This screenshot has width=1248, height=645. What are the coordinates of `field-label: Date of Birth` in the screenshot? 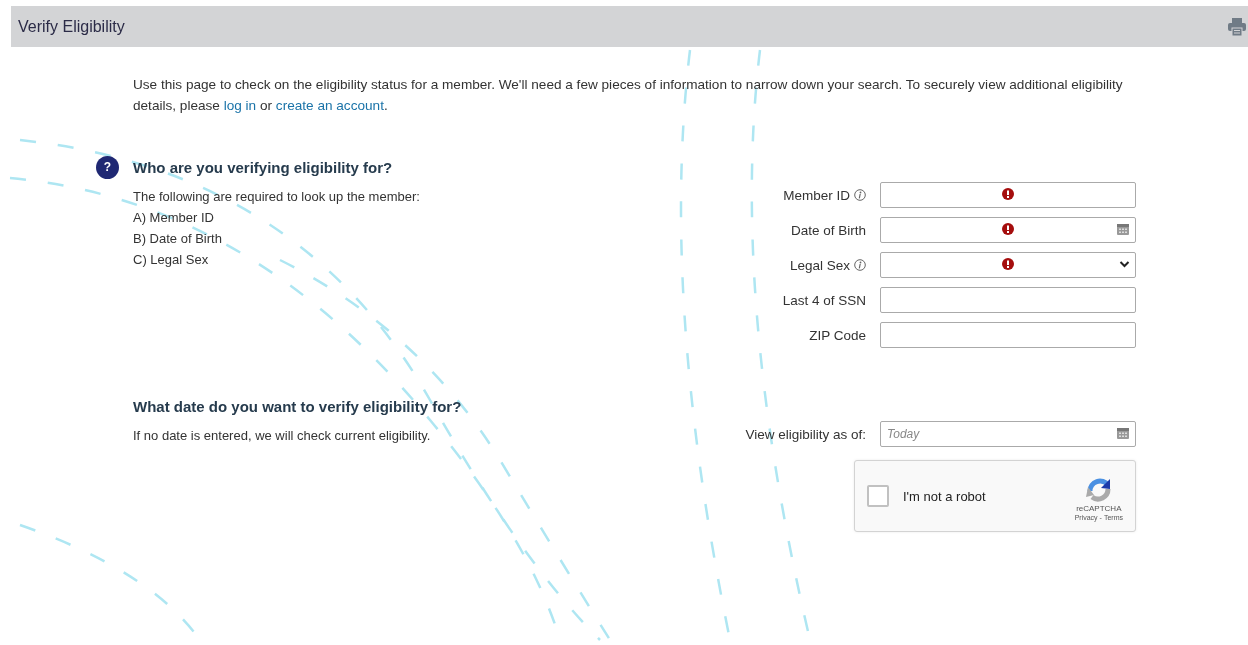 It's located at (828, 230).